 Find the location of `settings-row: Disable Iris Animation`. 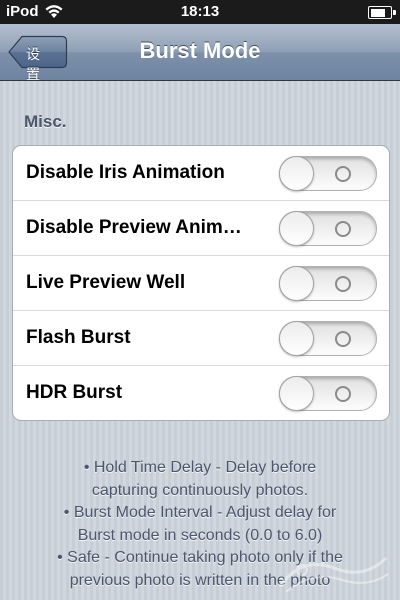

settings-row: Disable Iris Animation is located at coordinates (201, 173).